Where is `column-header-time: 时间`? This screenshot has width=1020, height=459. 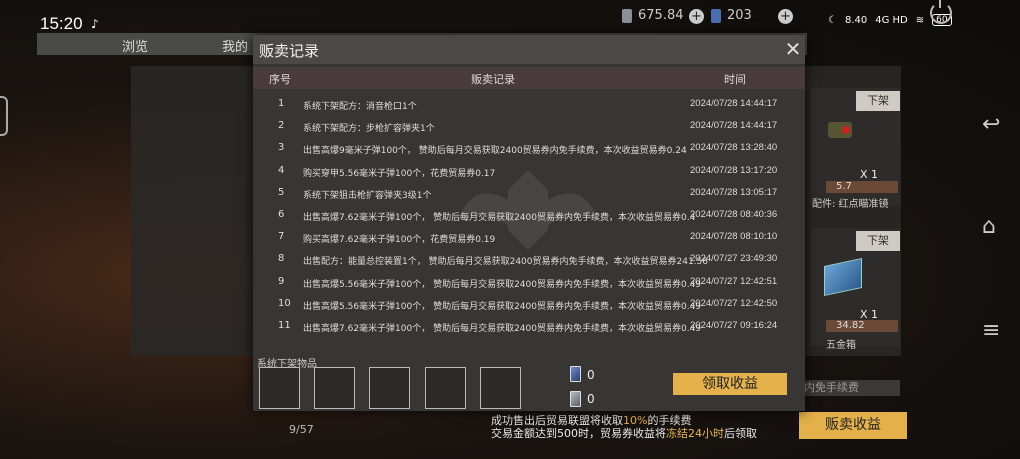
column-header-time: 时间 is located at coordinates (735, 79).